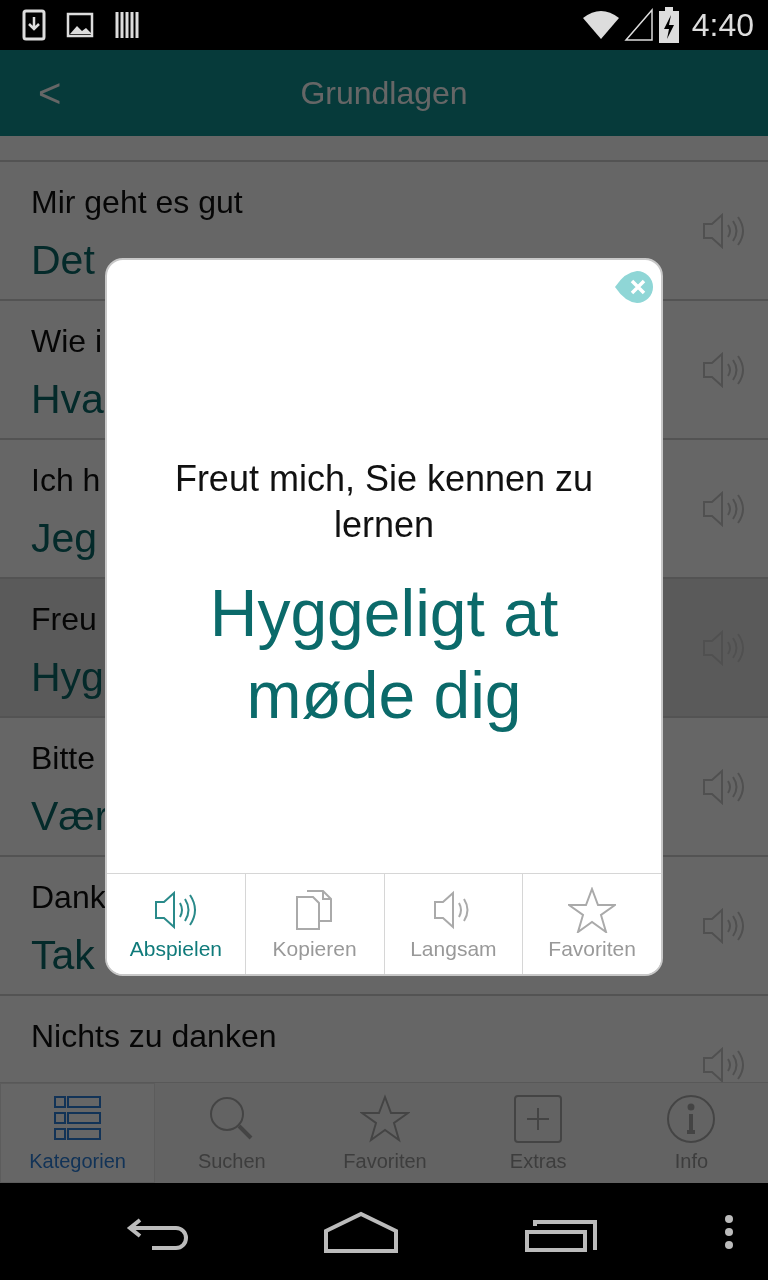 The width and height of the screenshot is (768, 1280). Describe the element at coordinates (538, 1118) in the screenshot. I see `plus-icon` at that location.